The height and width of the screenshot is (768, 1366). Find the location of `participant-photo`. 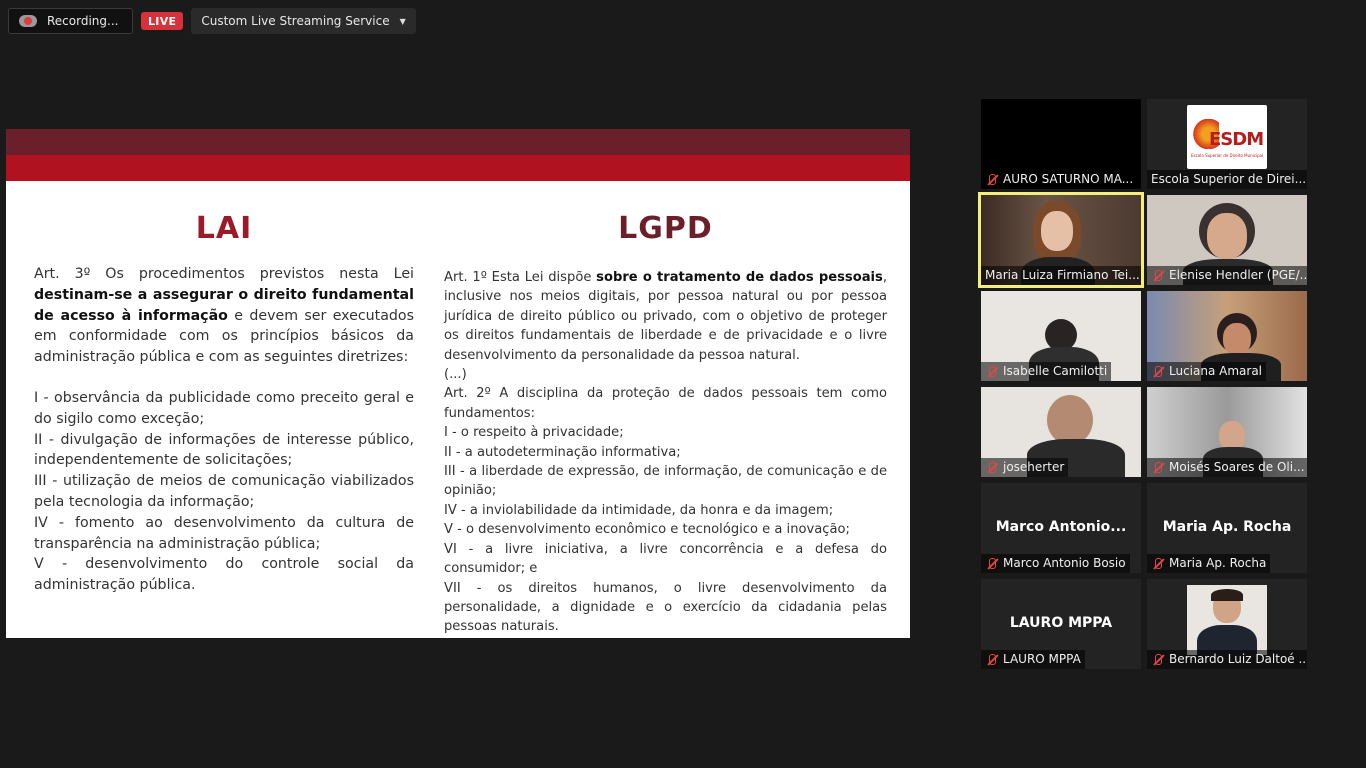

participant-photo is located at coordinates (1227, 620).